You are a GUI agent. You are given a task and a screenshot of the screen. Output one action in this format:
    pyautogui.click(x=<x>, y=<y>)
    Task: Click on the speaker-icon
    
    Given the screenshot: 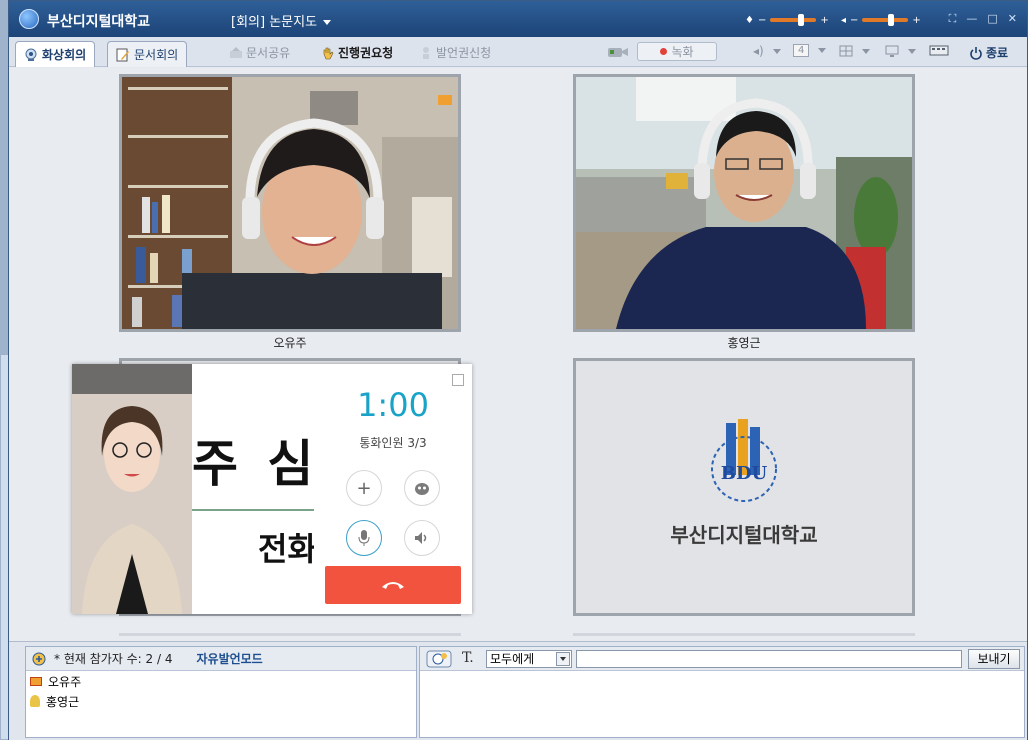 What is the action you would take?
    pyautogui.click(x=421, y=538)
    